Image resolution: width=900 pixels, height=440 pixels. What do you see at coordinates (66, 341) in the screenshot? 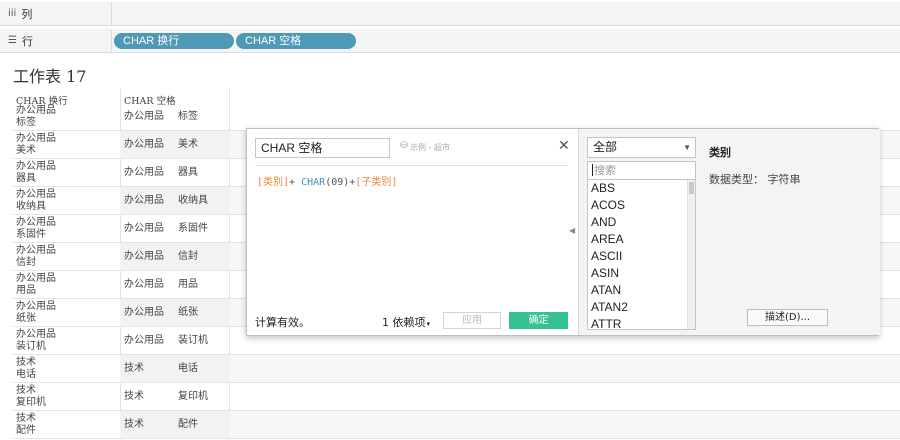
I see `cell-char-newline: 办公用品 装订机` at bounding box center [66, 341].